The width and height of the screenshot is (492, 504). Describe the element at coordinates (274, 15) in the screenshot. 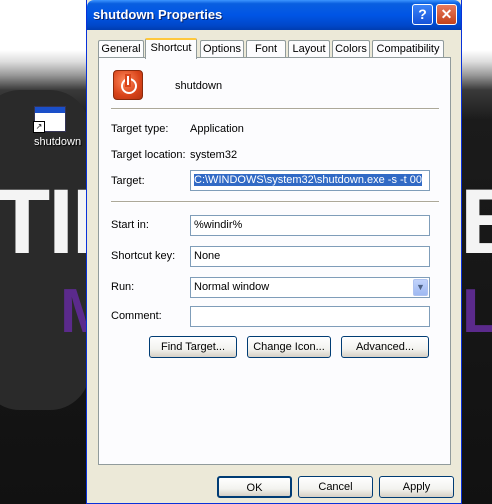

I see `title-bar: shutdown Properties ? ✕` at that location.